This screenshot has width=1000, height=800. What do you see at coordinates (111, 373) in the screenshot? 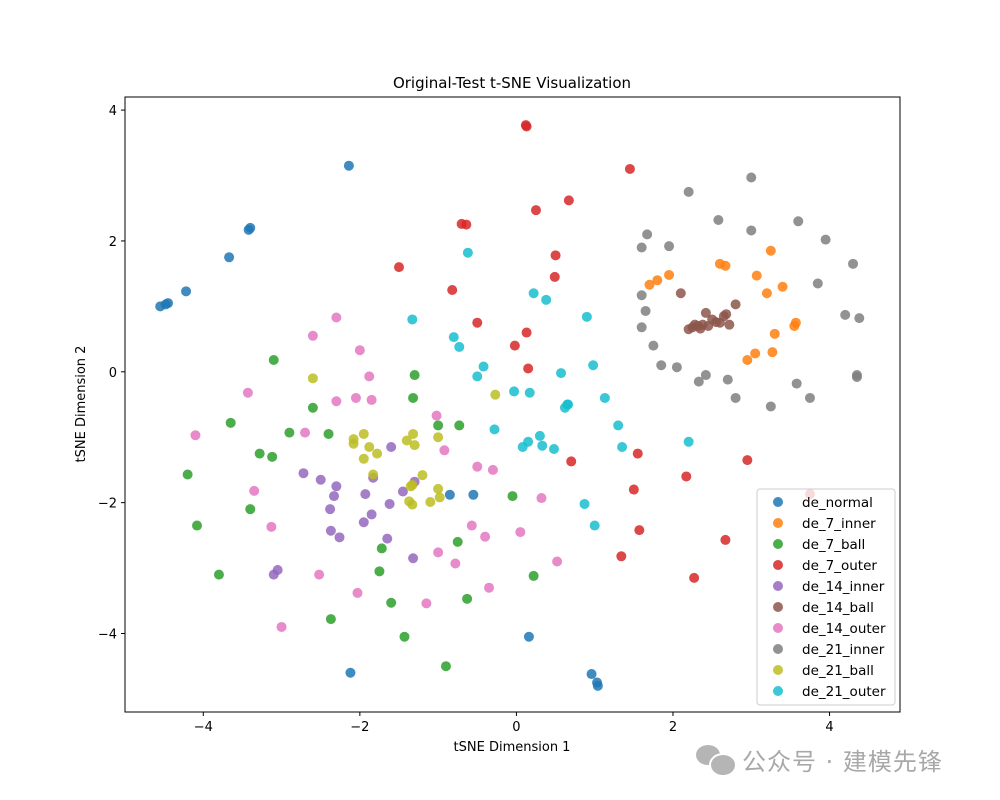
I see `y-axis-ticks: −4 −2 0 2 4` at bounding box center [111, 373].